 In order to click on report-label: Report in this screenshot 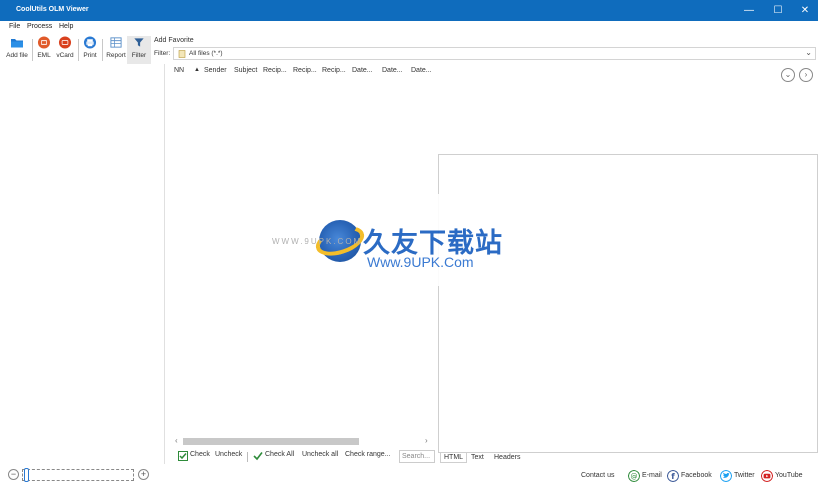, I will do `click(116, 55)`.